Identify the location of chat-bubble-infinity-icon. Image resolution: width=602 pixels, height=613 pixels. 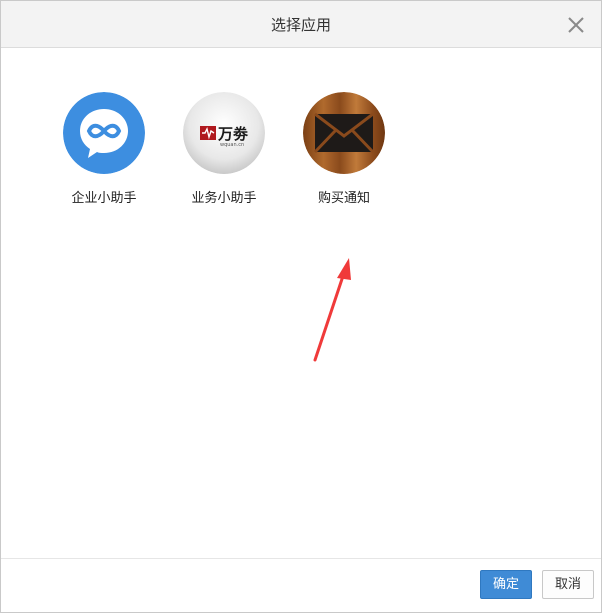
(104, 133).